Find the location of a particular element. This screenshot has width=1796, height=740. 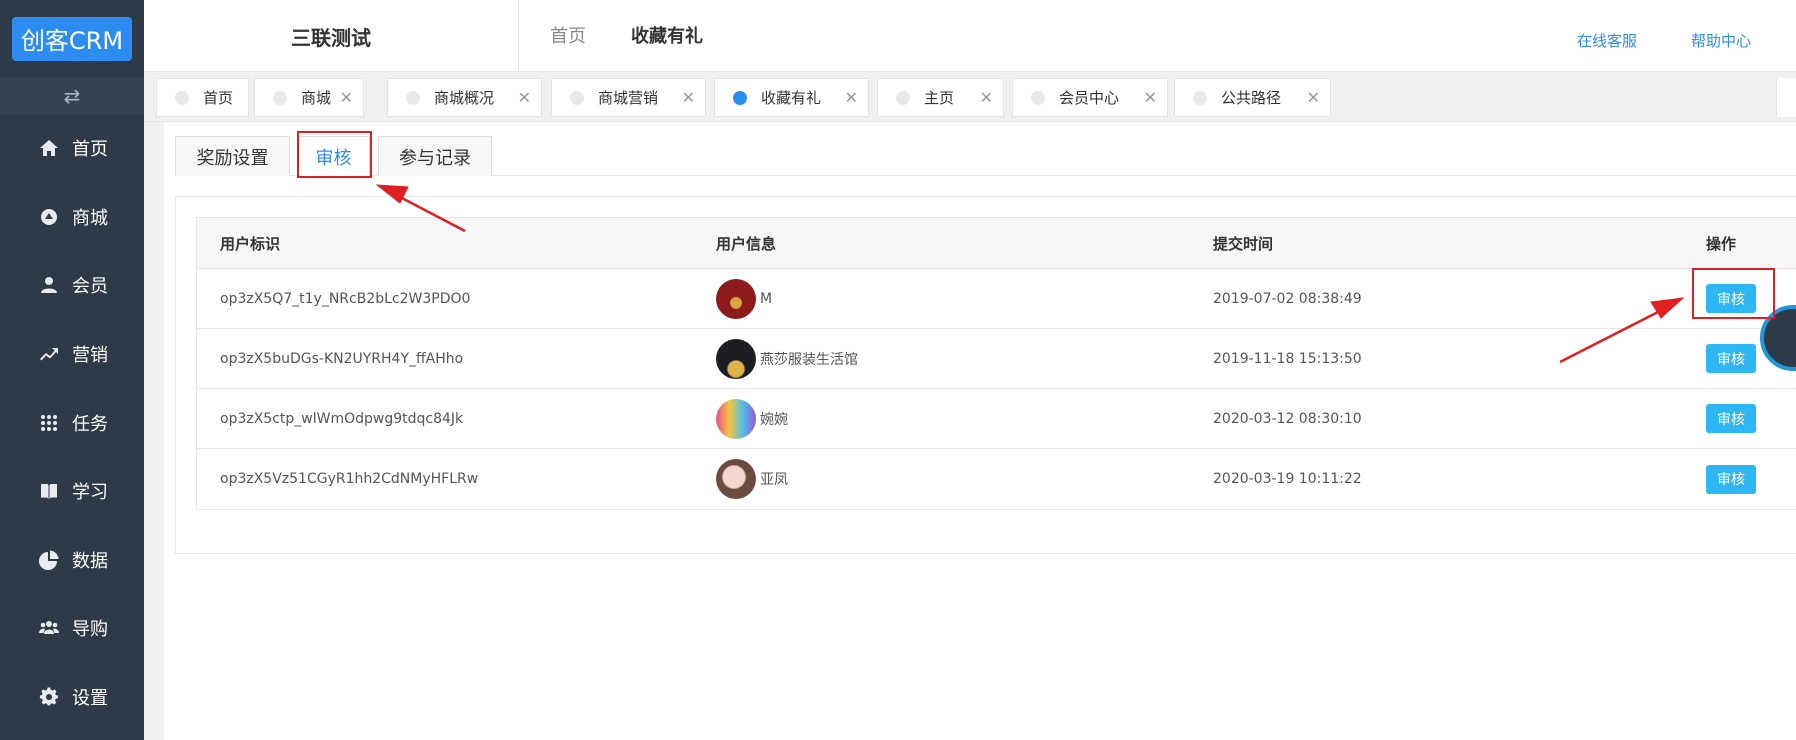

tab-mall-marketing: 商城营销 ✕ is located at coordinates (628, 97).